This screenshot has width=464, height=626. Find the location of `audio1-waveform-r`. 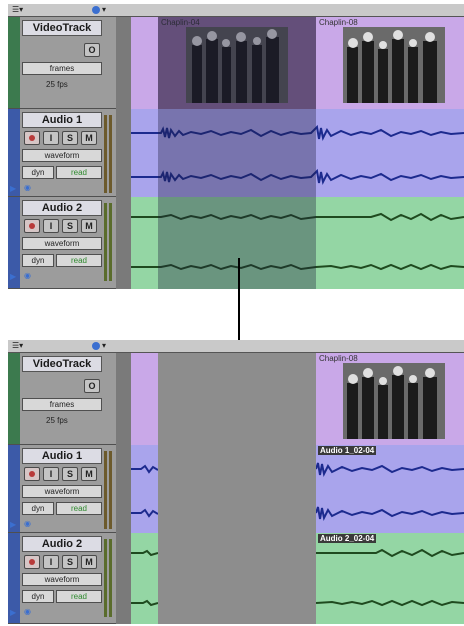

audio1-waveform-r is located at coordinates (390, 514).